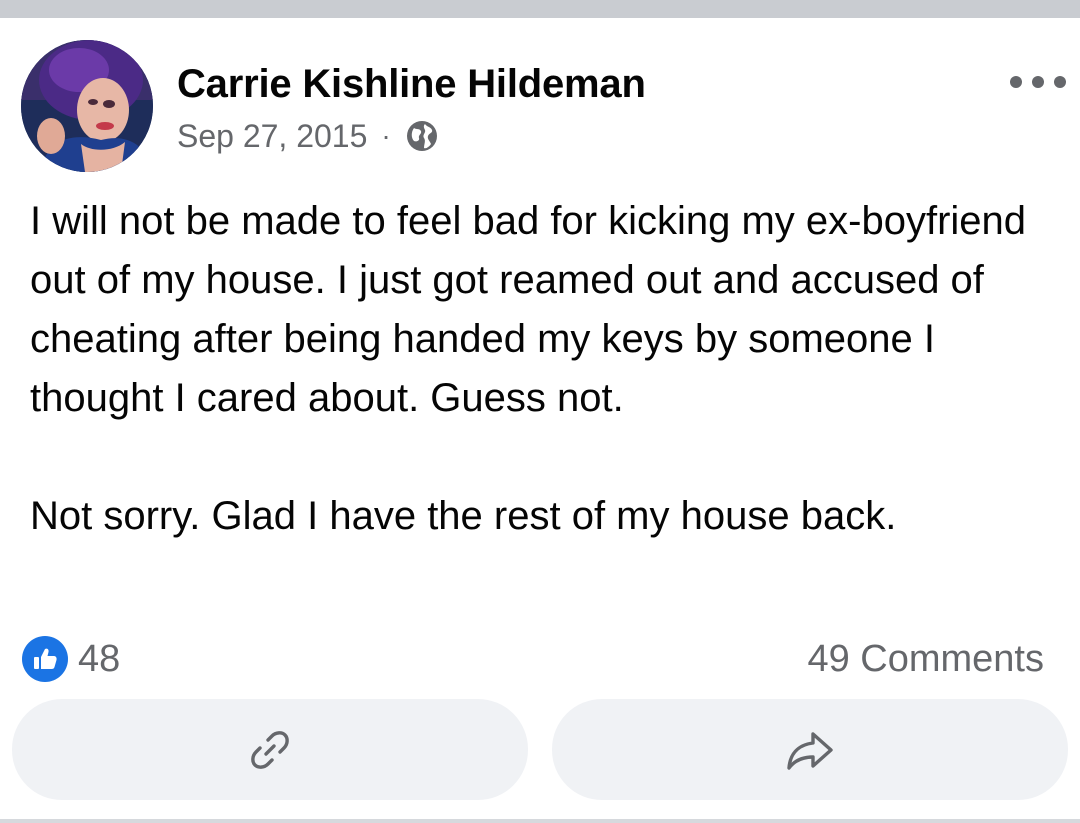 The height and width of the screenshot is (823, 1080). I want to click on post-meta: Sep 27, 2015 ·, so click(308, 136).